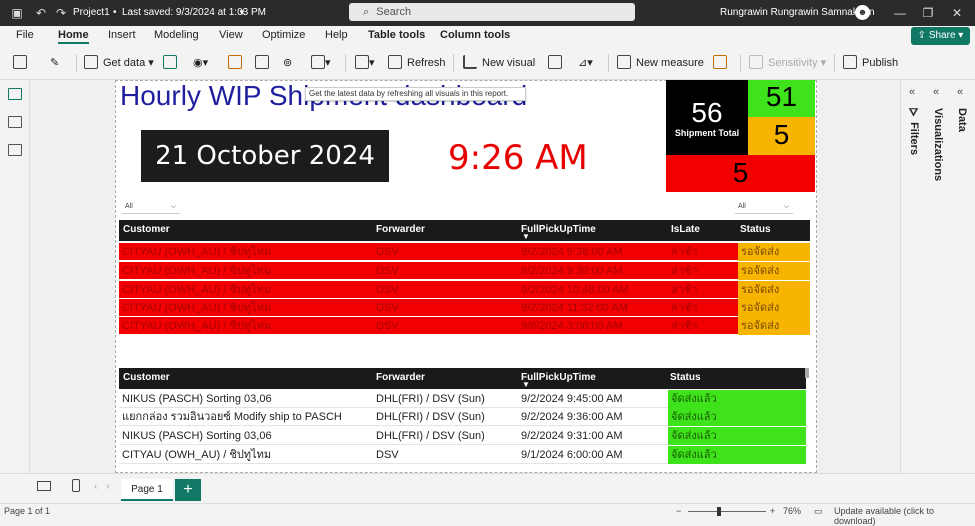 The width and height of the screenshot is (975, 526). I want to click on restore-icon: ❐, so click(928, 13).